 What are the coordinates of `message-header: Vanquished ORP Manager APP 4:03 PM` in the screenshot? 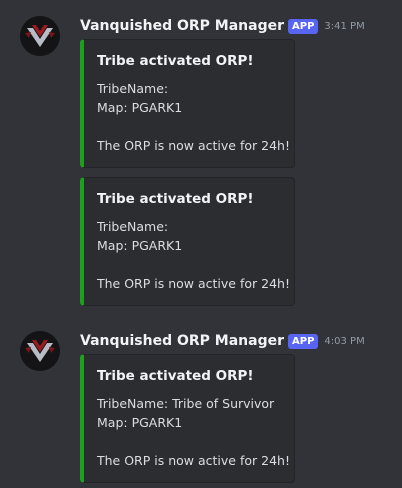 It's located at (222, 341).